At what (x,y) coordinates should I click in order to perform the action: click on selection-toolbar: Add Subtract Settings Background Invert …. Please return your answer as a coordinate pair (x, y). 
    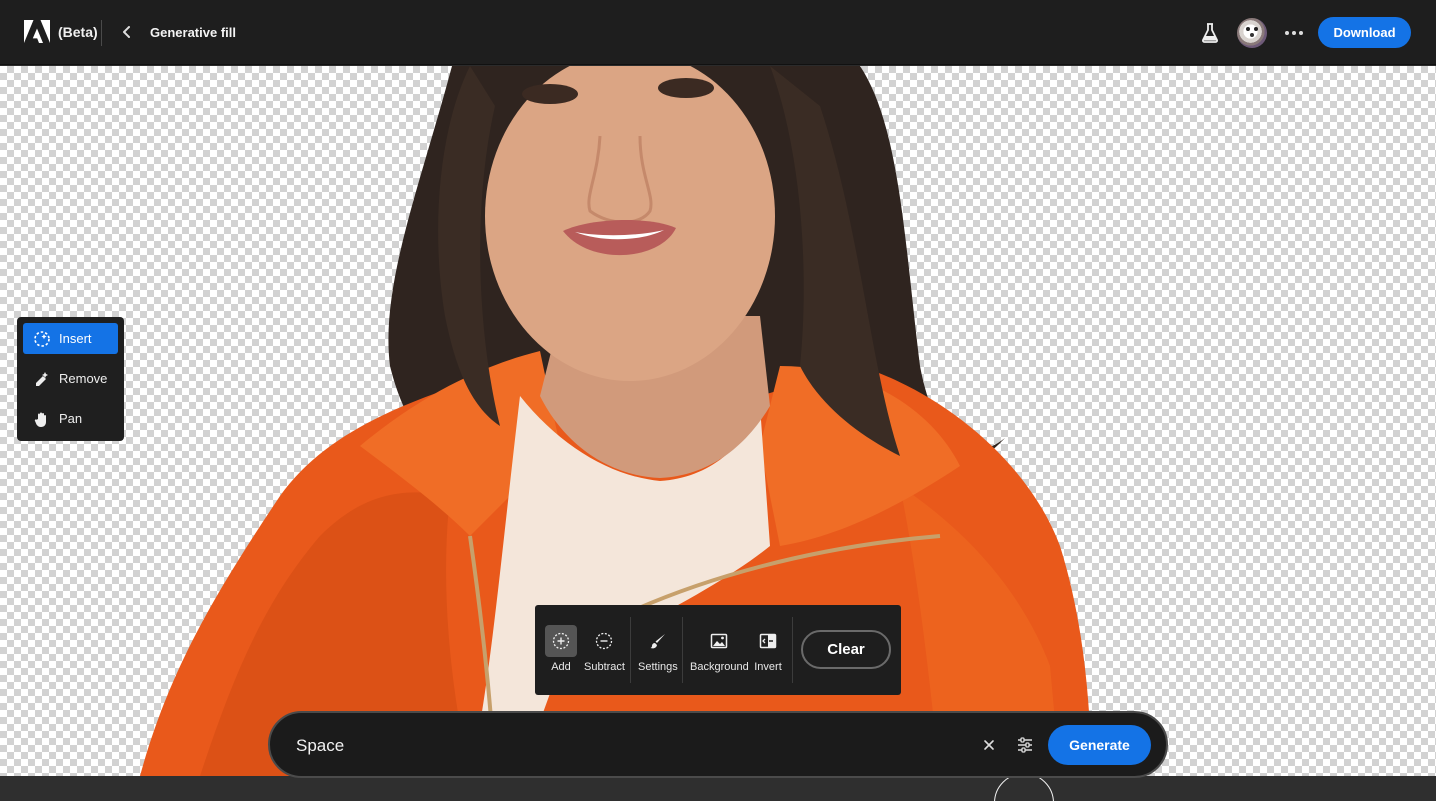
    Looking at the image, I should click on (718, 650).